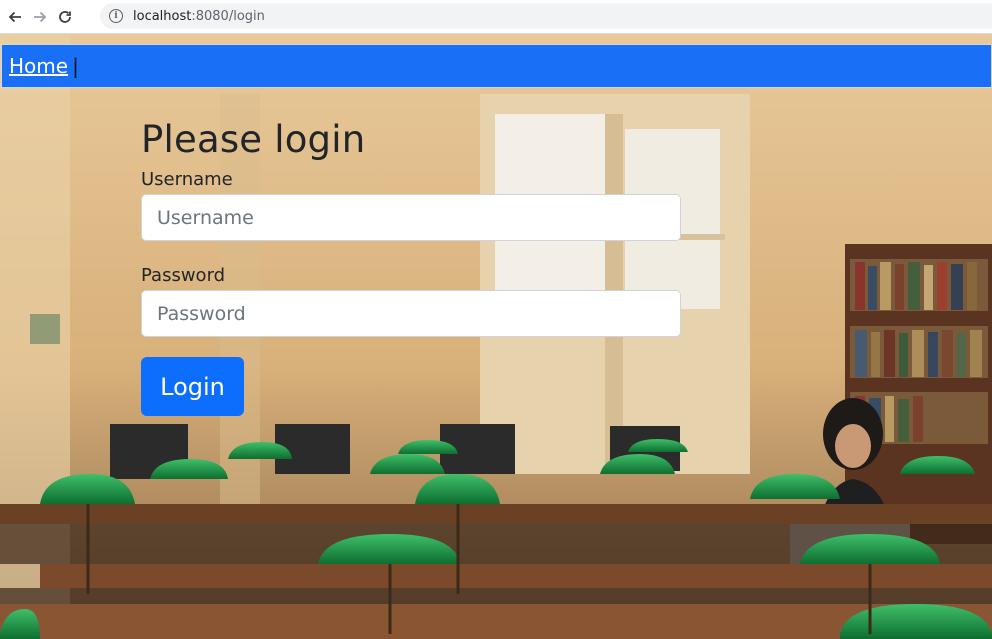  I want to click on forward-button, so click(40, 17).